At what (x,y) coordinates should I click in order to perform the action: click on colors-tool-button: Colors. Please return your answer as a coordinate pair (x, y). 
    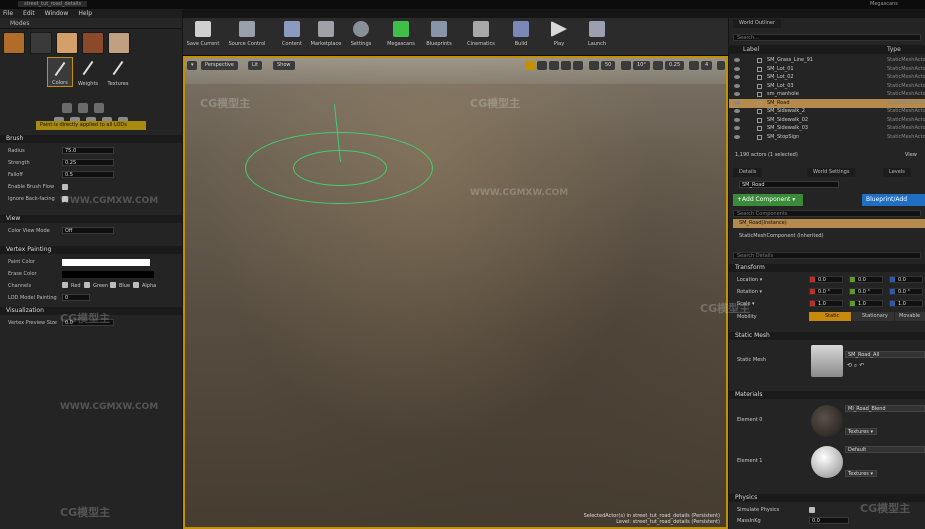
    Looking at the image, I should click on (60, 72).